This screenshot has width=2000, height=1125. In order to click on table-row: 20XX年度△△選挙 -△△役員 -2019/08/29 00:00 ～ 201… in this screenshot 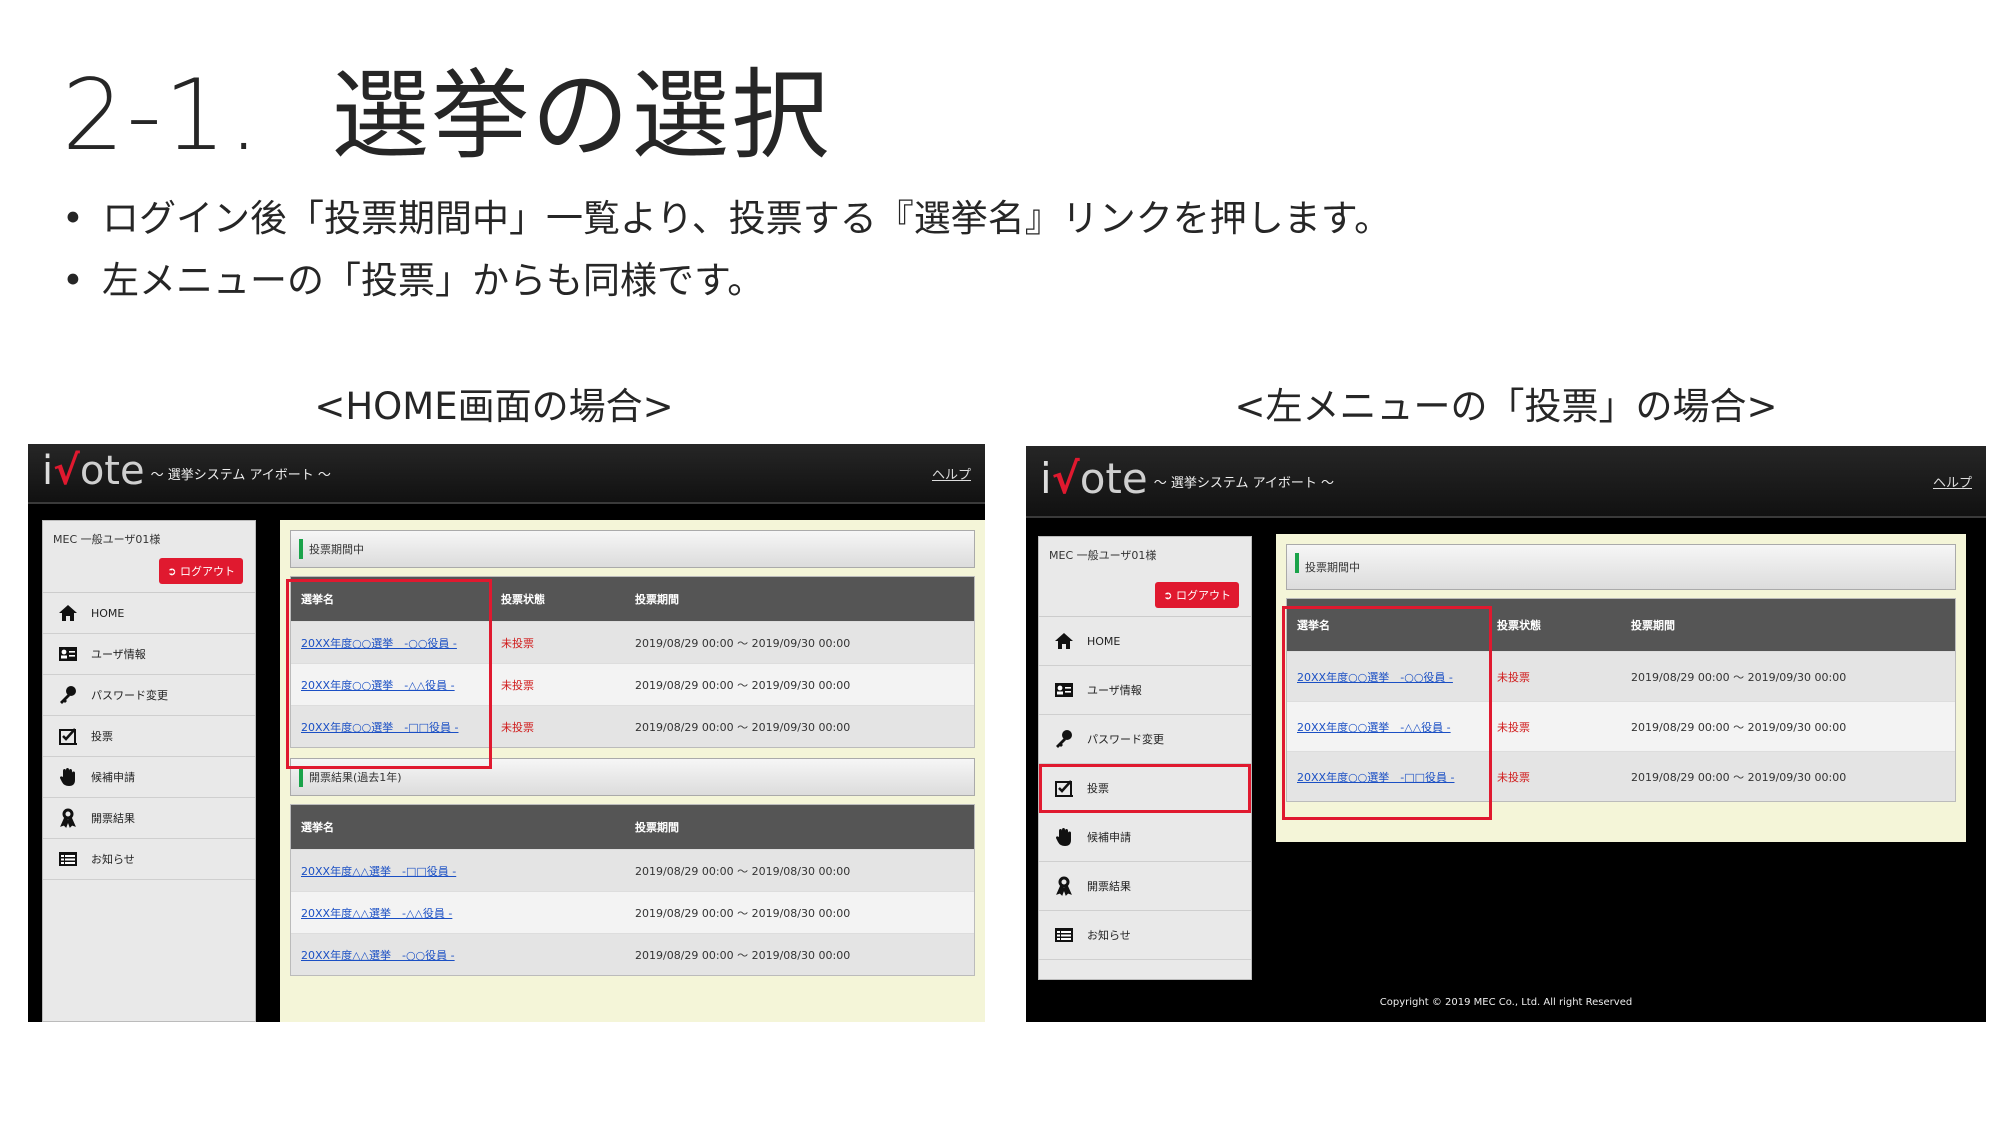, I will do `click(632, 912)`.